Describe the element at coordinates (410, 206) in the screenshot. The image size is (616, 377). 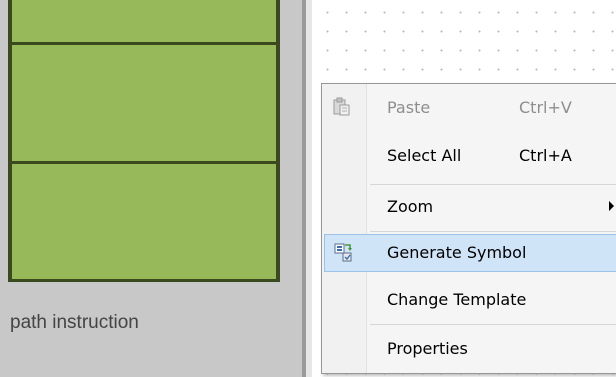
I see `menu-item-label: Zoom` at that location.